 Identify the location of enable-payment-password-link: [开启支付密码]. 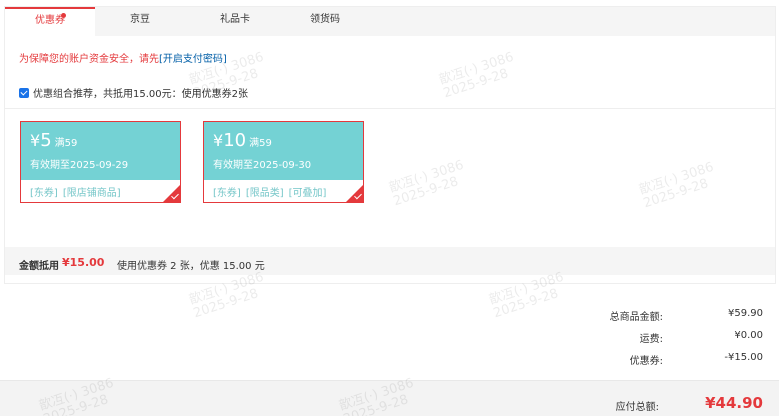
(193, 59).